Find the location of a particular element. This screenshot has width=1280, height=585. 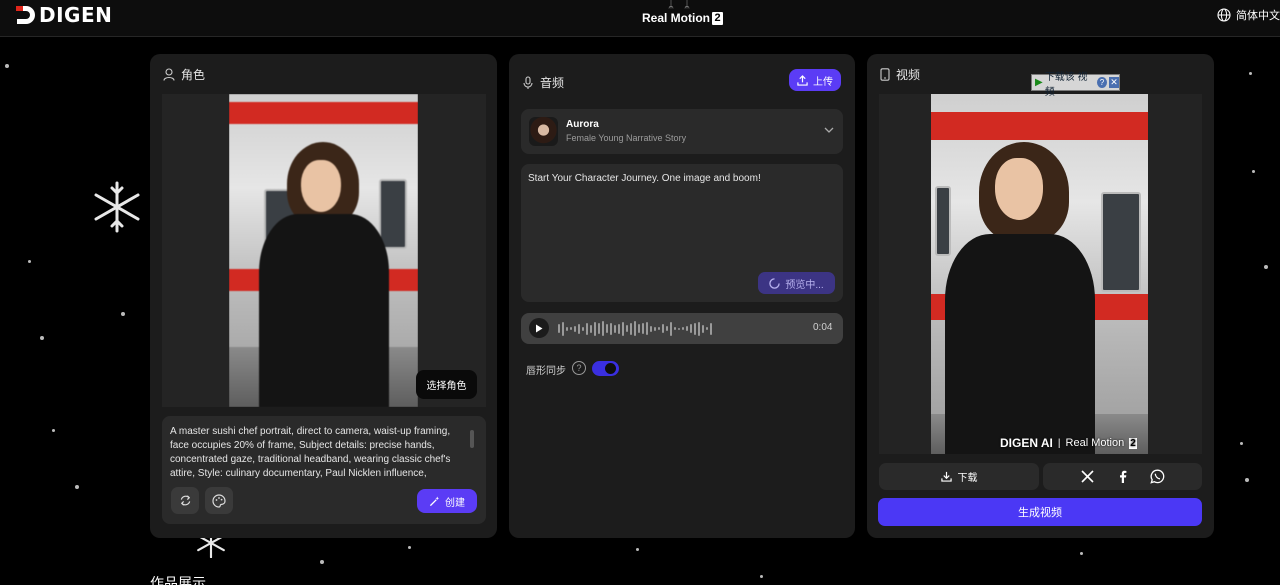

digen-logo: DIGEN is located at coordinates (63, 15).